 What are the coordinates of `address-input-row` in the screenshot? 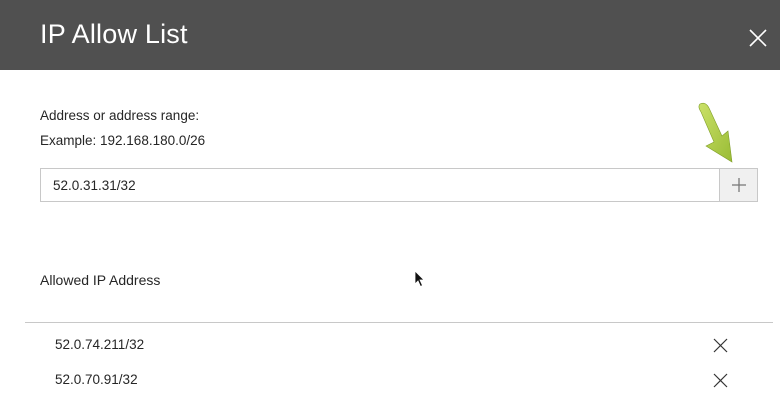 It's located at (399, 185).